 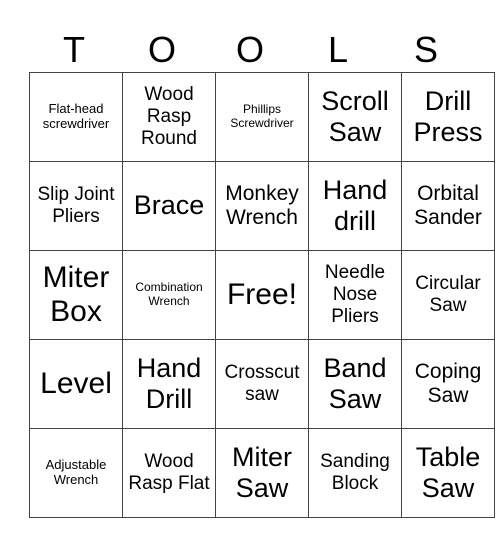 What do you see at coordinates (448, 295) in the screenshot?
I see `bingo-cell: Circular Saw` at bounding box center [448, 295].